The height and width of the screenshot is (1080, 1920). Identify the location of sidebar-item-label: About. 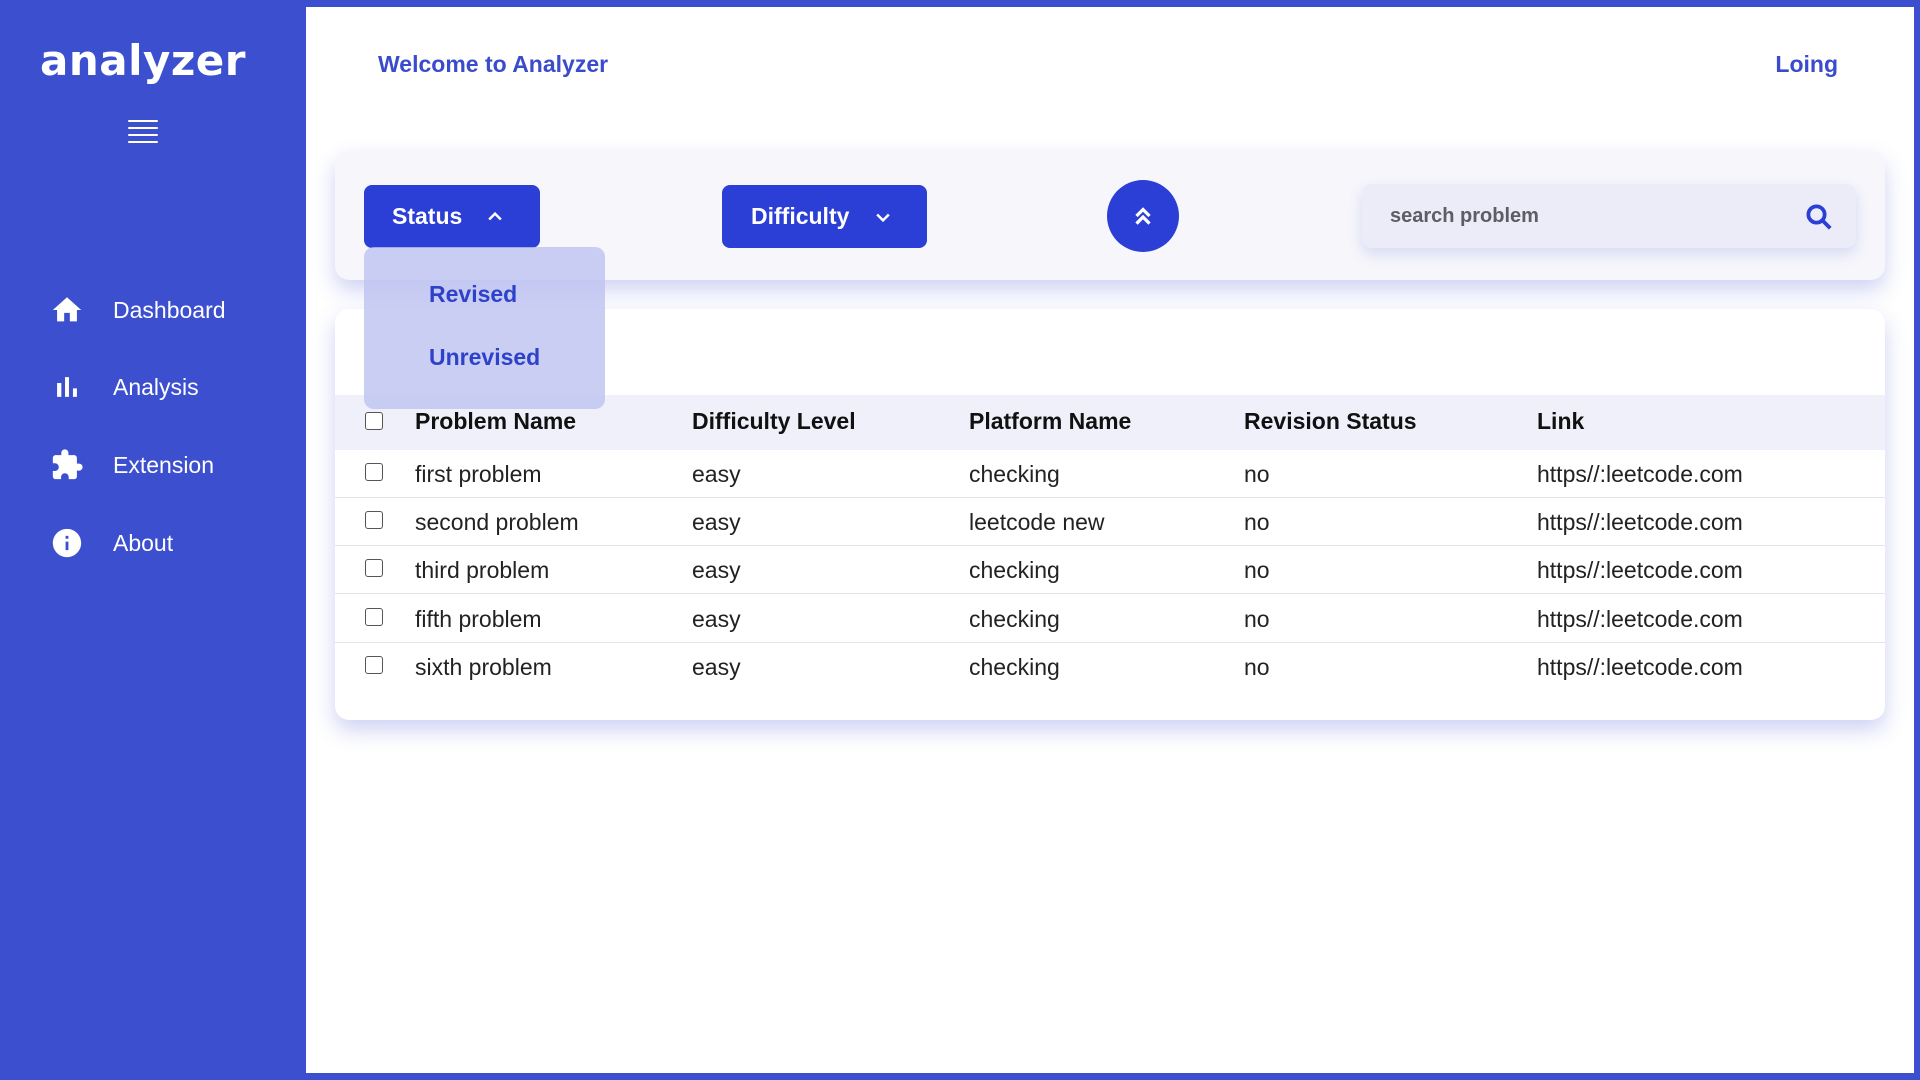
(143, 542).